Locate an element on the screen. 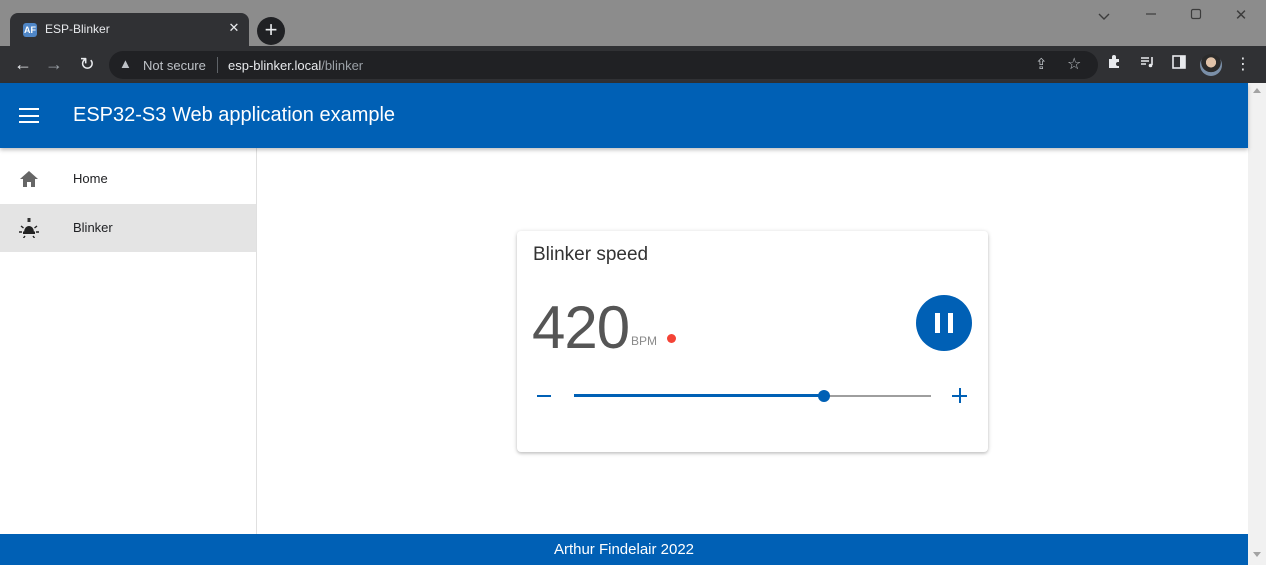 The width and height of the screenshot is (1266, 565). media-queue-icon is located at coordinates (1147, 65).